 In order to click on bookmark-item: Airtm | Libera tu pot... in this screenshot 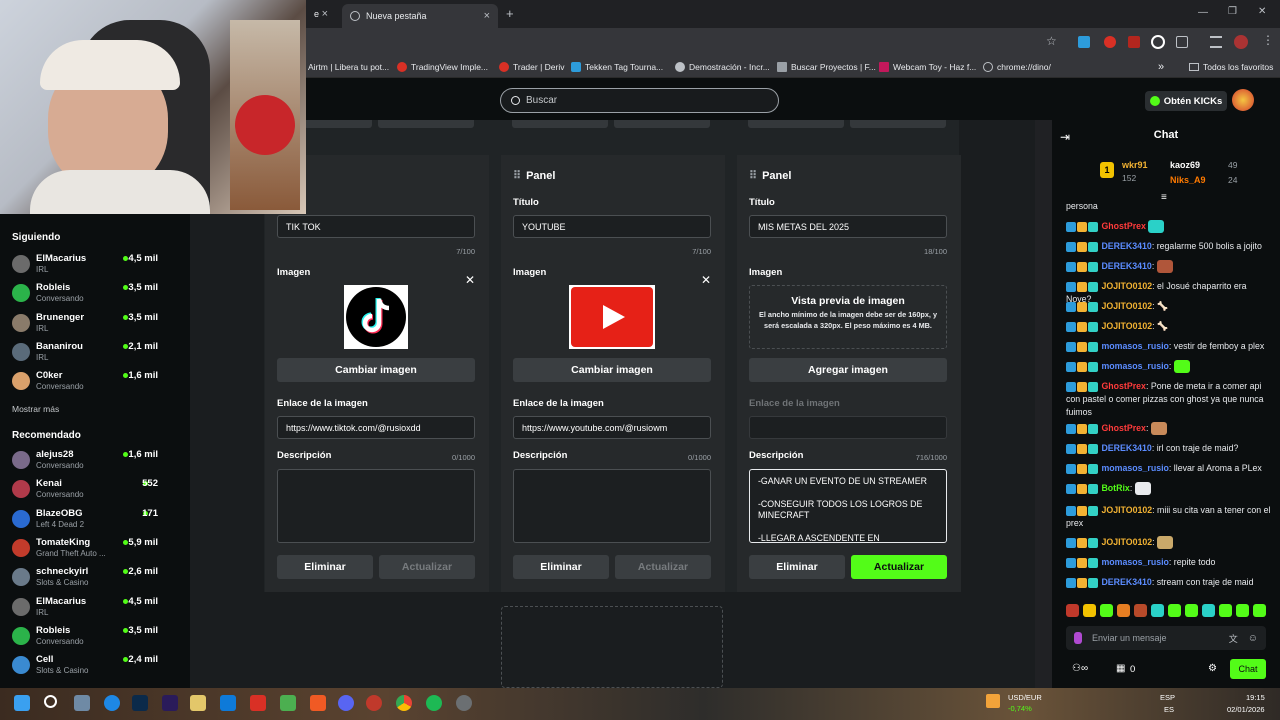, I will do `click(348, 67)`.